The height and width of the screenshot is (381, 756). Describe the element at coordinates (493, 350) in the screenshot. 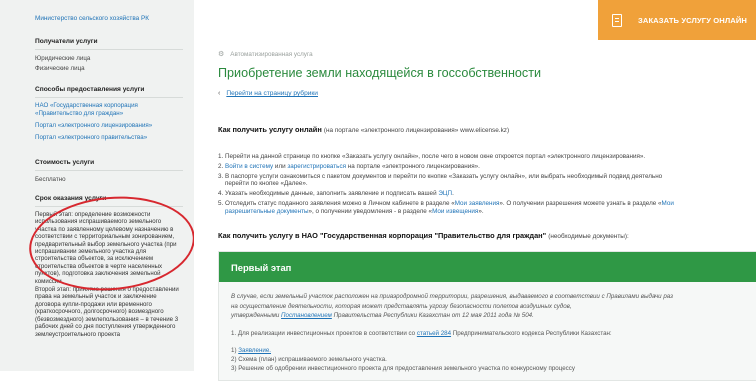

I see `list-item: 1) Заявление.` at that location.